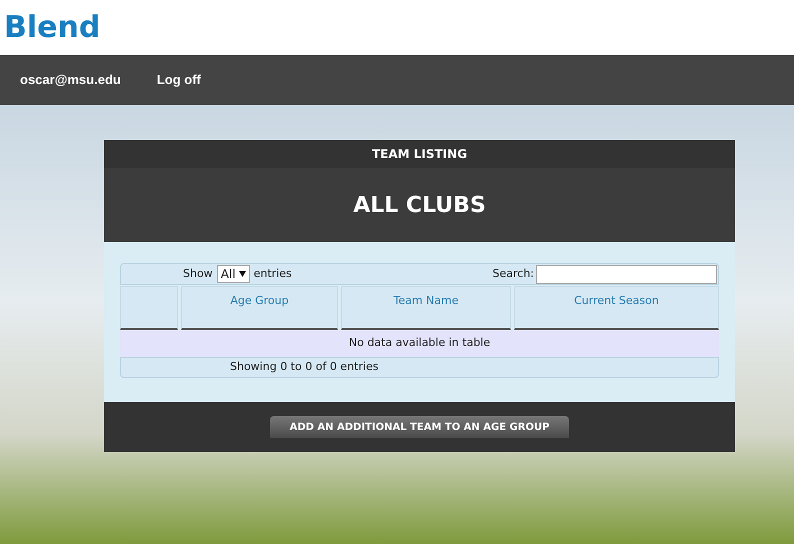 Image resolution: width=794 pixels, height=544 pixels. Describe the element at coordinates (233, 274) in the screenshot. I see `length-select: All` at that location.